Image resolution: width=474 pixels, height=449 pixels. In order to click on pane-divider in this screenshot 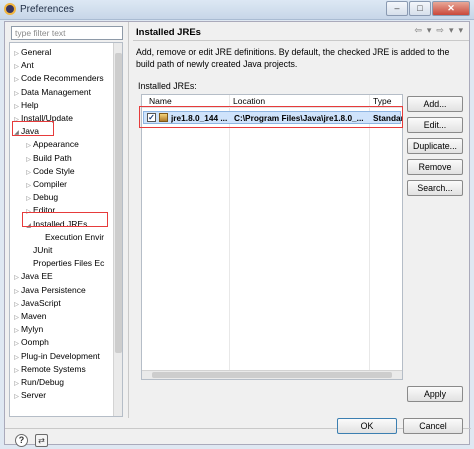, I will do `click(128, 220)`.